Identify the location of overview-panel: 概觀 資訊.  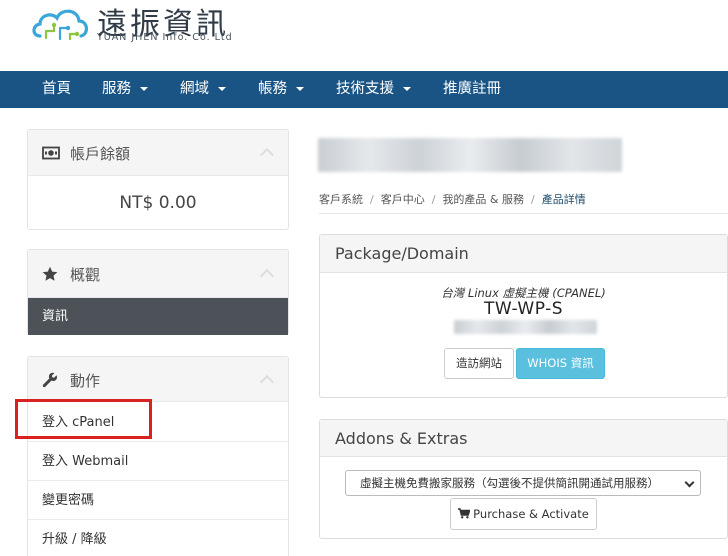
(158, 292).